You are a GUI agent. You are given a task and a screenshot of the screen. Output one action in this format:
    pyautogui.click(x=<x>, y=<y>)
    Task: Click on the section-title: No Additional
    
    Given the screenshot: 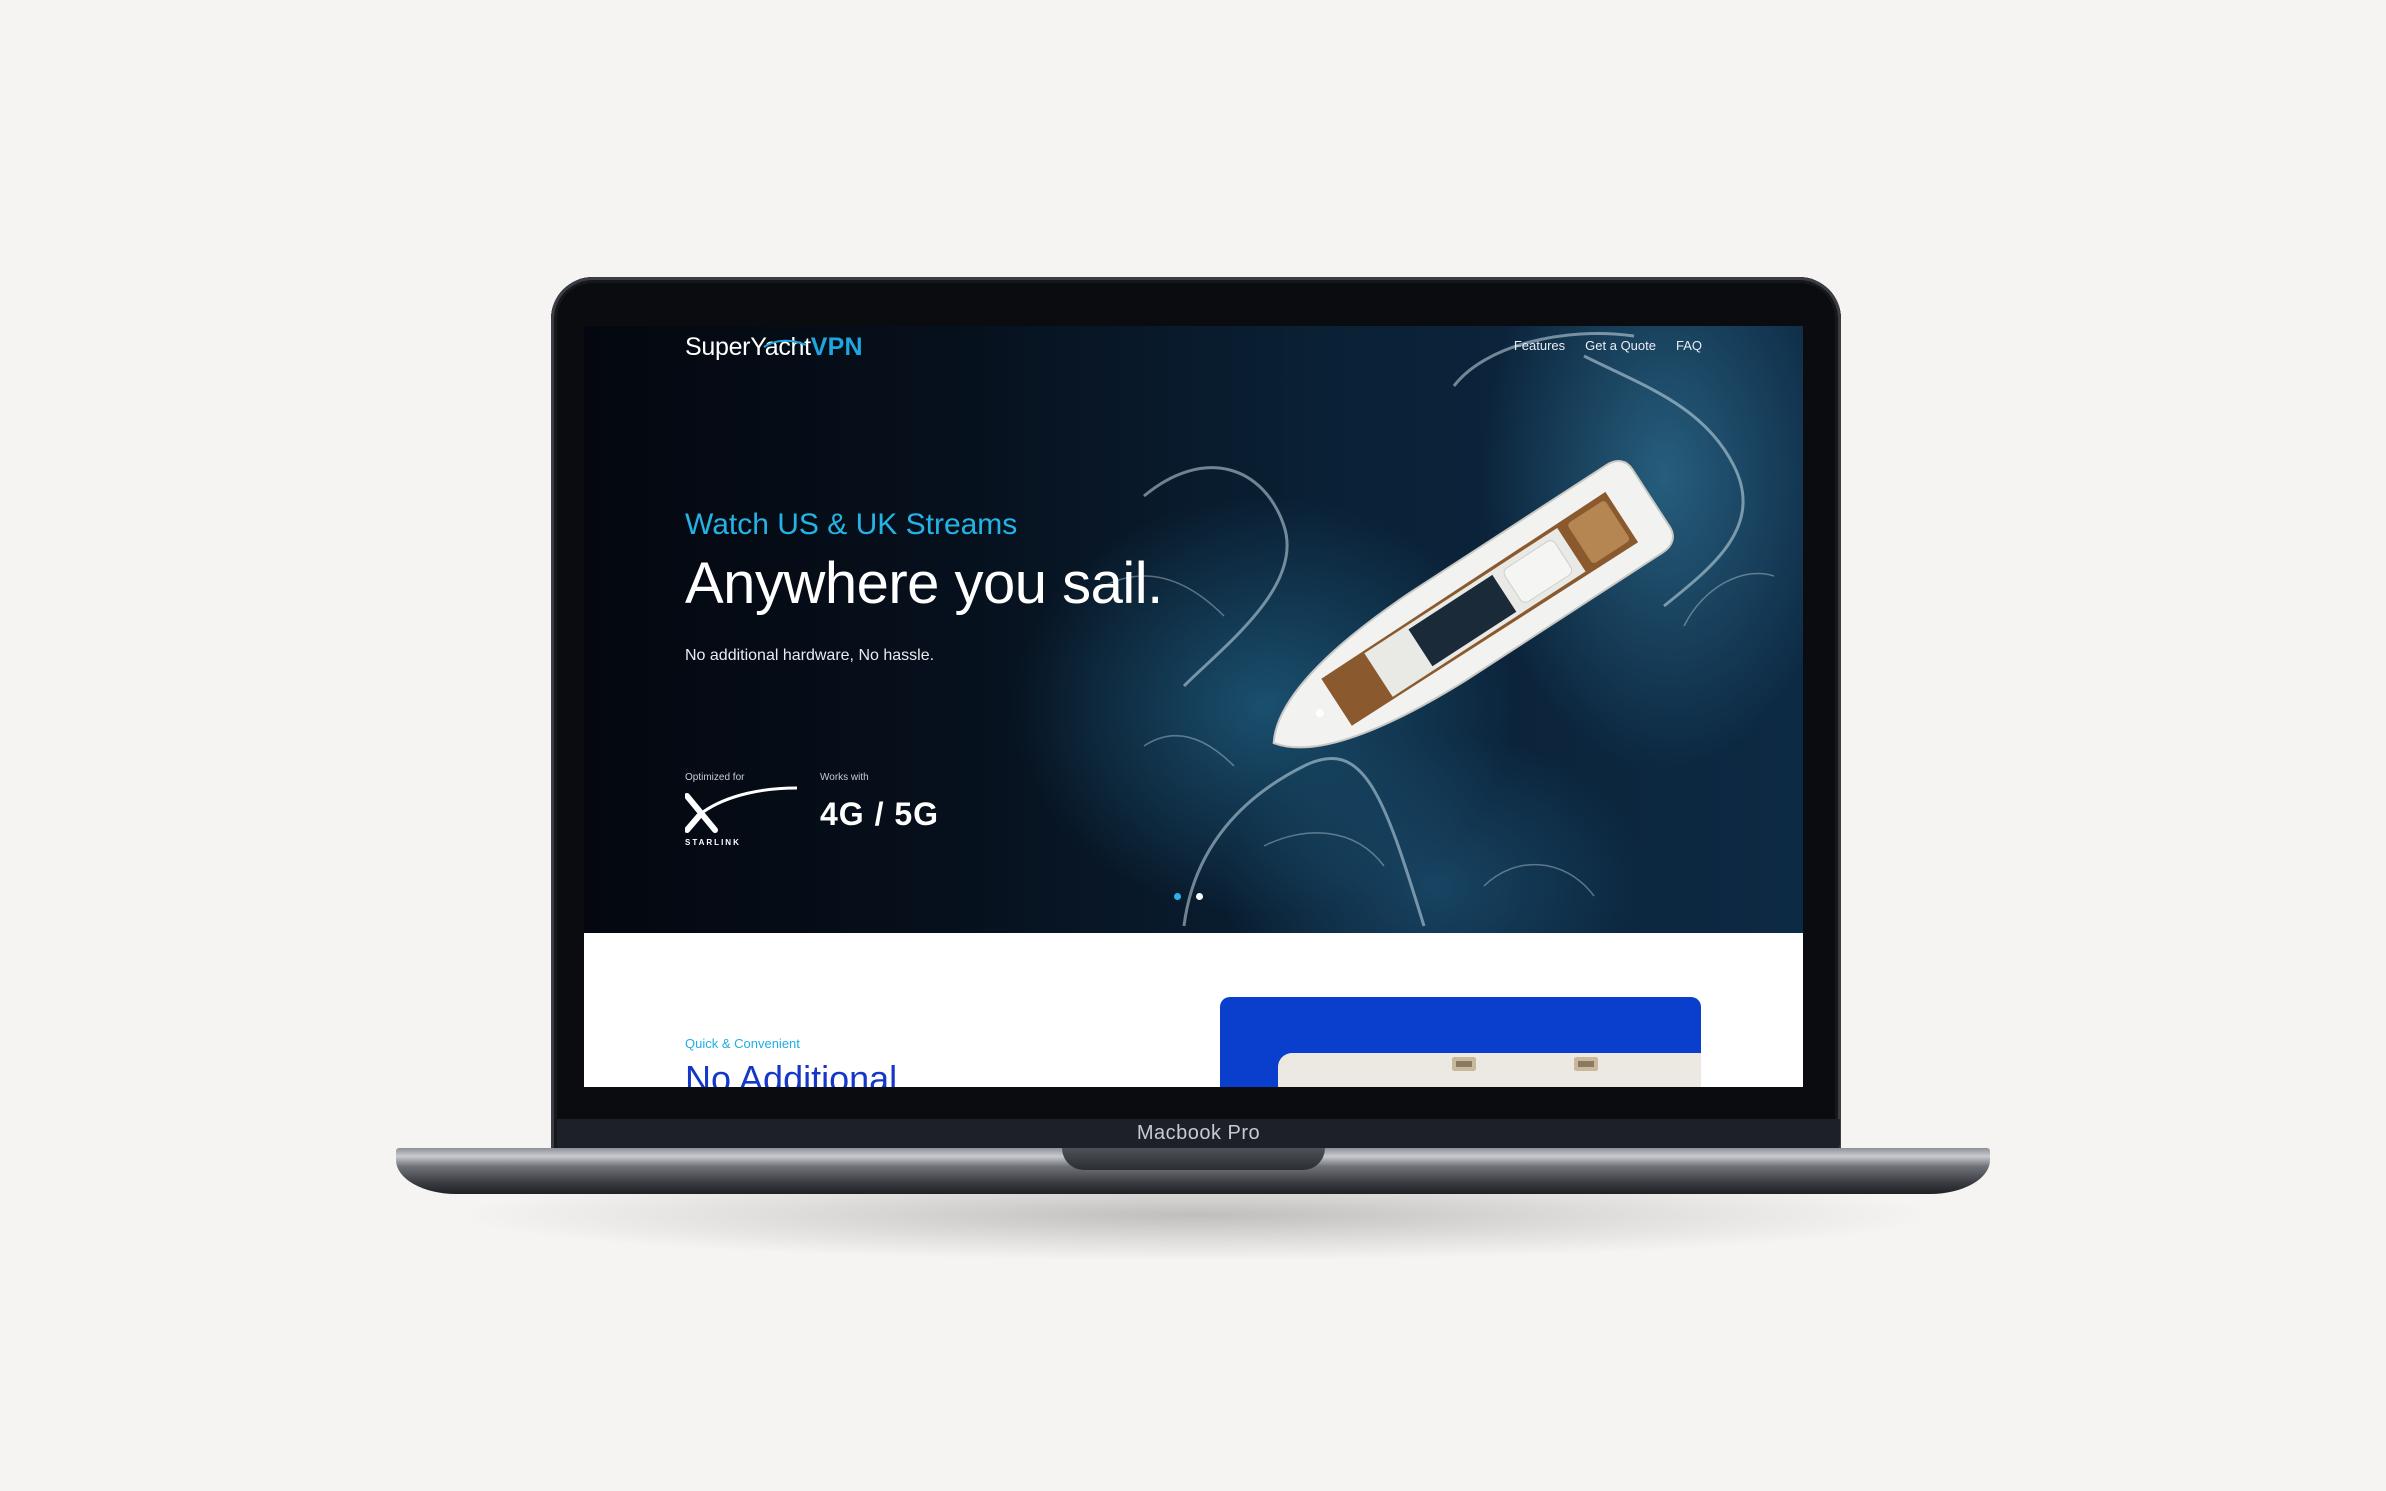 What is the action you would take?
    pyautogui.click(x=791, y=1072)
    